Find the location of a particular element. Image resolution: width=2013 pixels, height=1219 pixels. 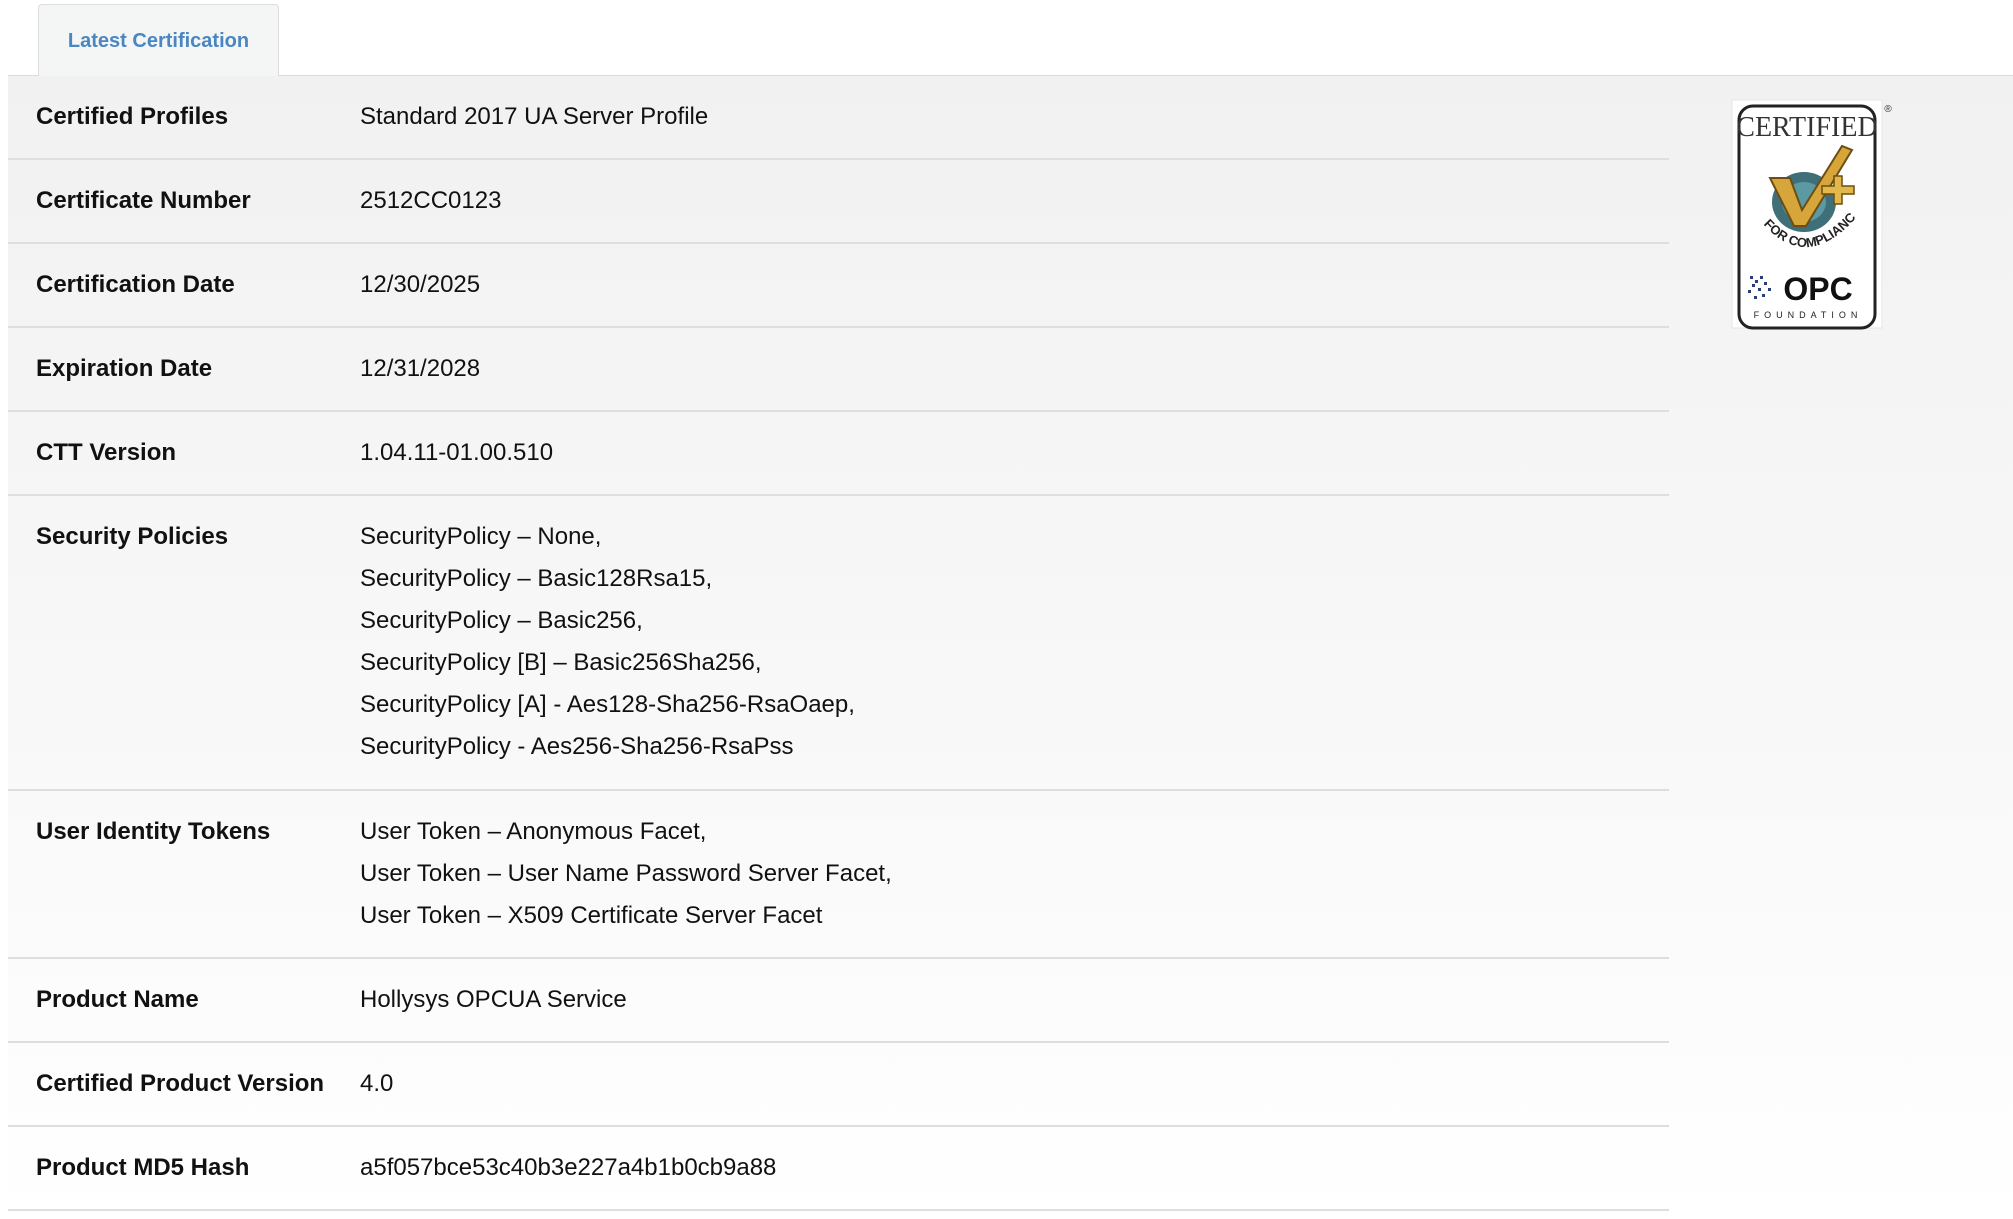

row-value: a5f057bce53c40b3e227a4b1b0cb9a88 is located at coordinates (1014, 1181).